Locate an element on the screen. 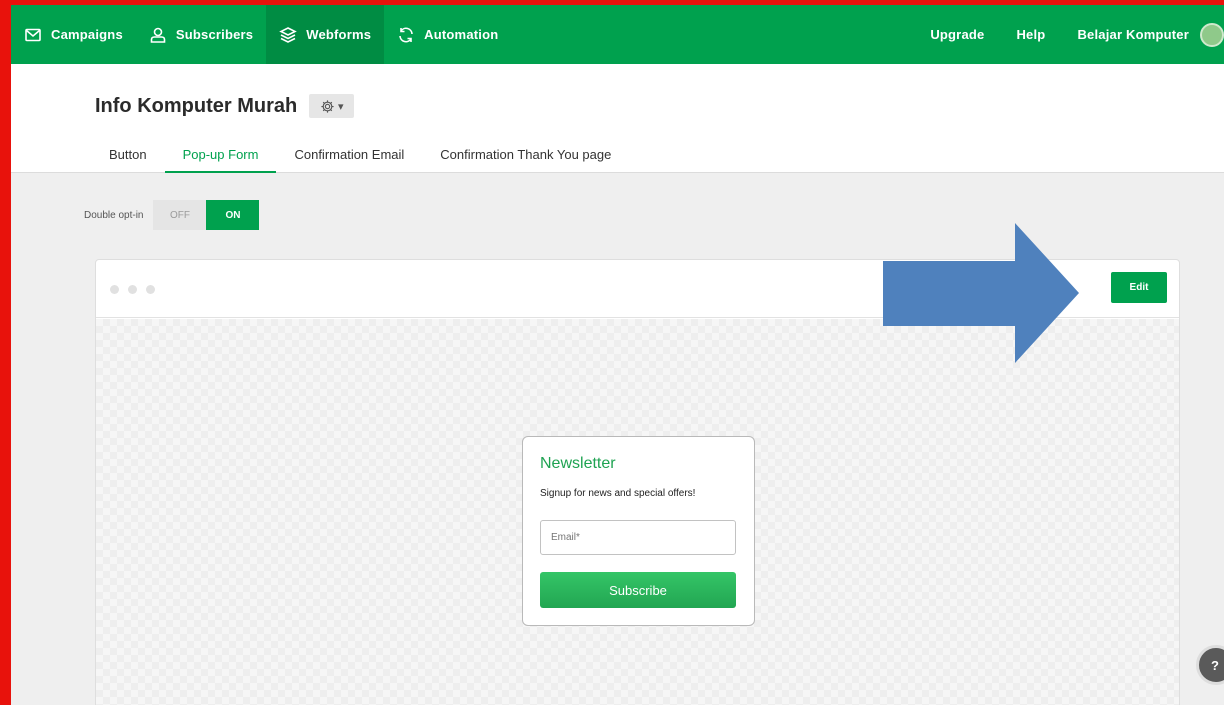  nav-campaigns-label: Campaigns is located at coordinates (87, 34).